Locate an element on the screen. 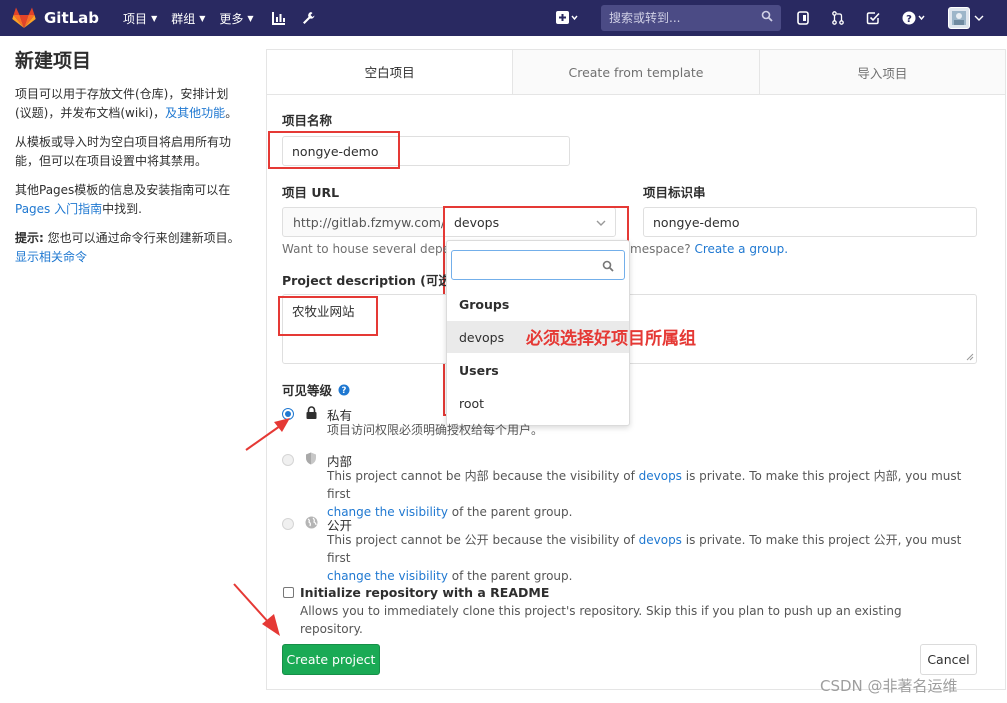 This screenshot has width=1007, height=703. pages-guide-link: Pages 入门指南 is located at coordinates (58, 209).